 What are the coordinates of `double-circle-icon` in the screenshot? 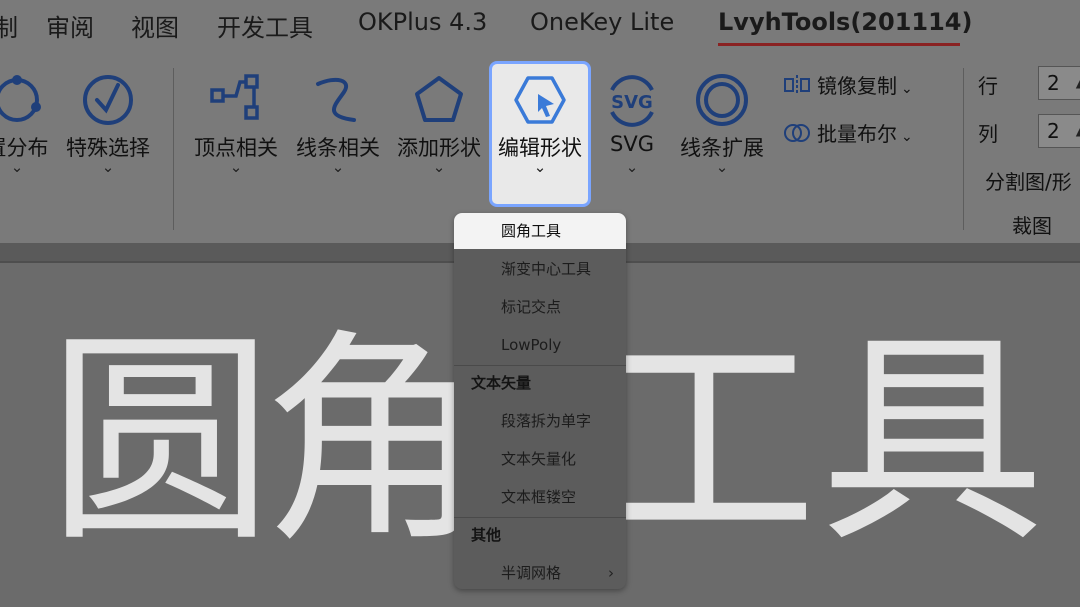 It's located at (722, 102).